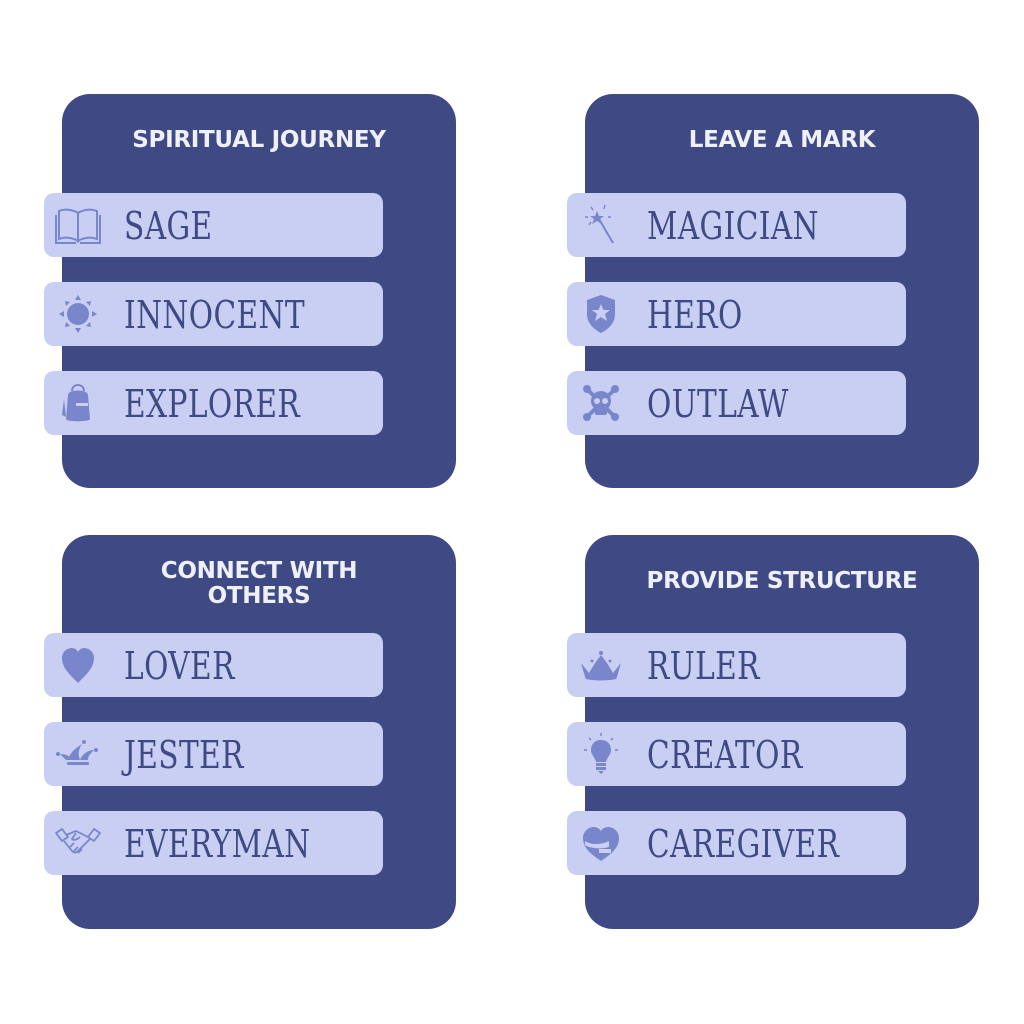 This screenshot has width=1024, height=1024. I want to click on archetype-item-outlaw: OUTLAW, so click(736, 403).